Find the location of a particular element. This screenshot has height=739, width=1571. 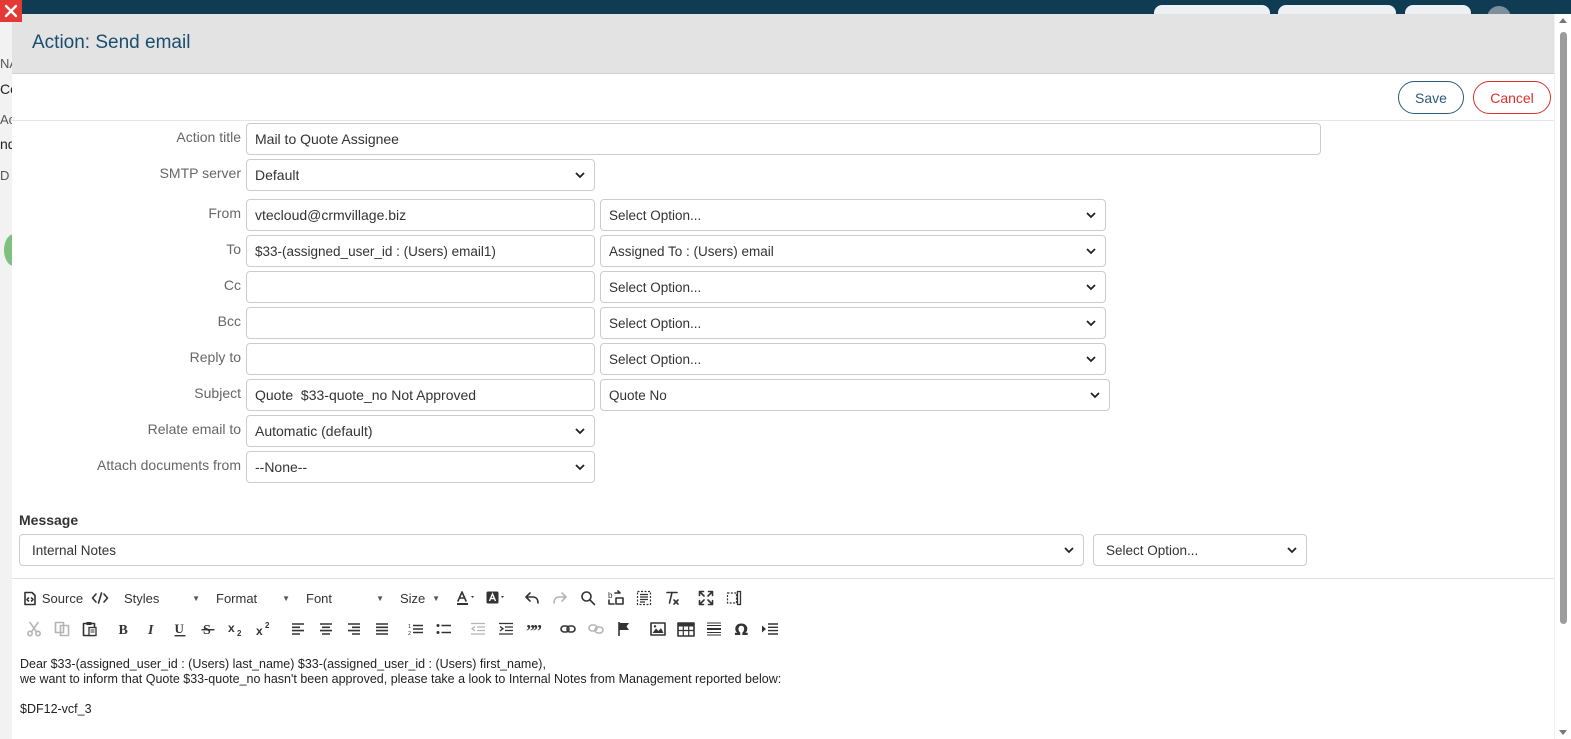

code-snippet-button is located at coordinates (100, 598).